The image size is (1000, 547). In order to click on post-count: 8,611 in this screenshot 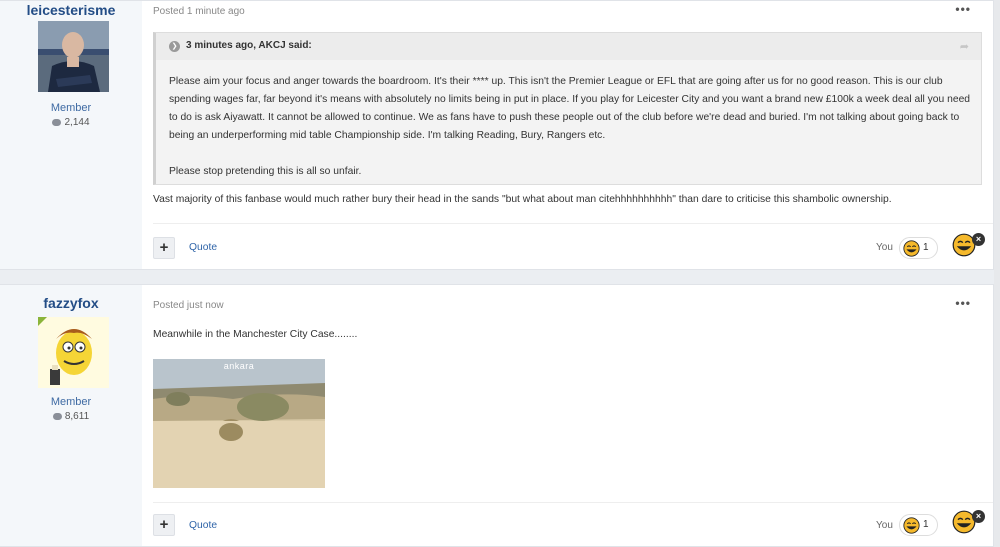, I will do `click(71, 416)`.